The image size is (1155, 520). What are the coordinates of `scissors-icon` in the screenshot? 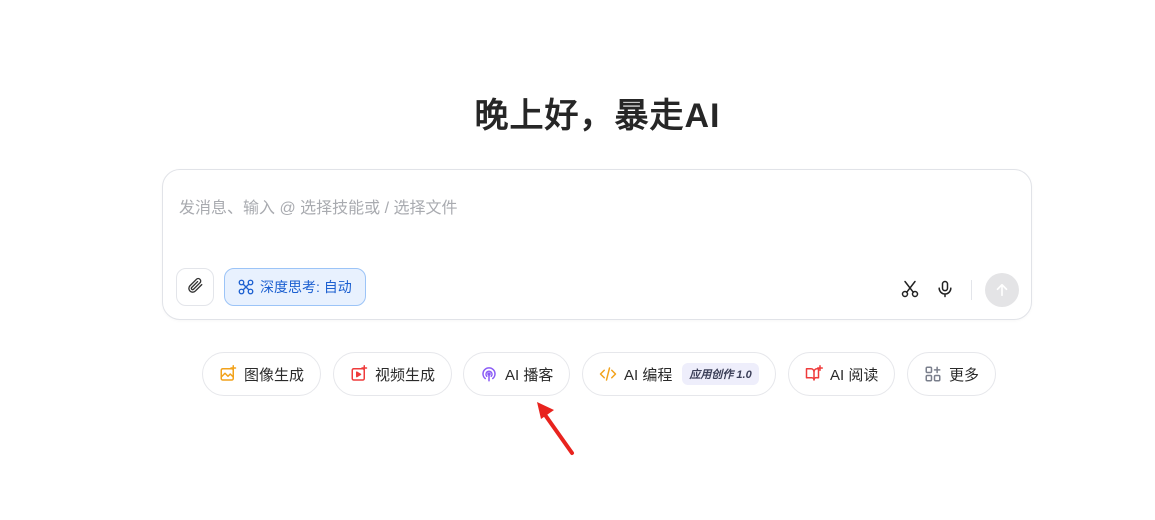 It's located at (910, 289).